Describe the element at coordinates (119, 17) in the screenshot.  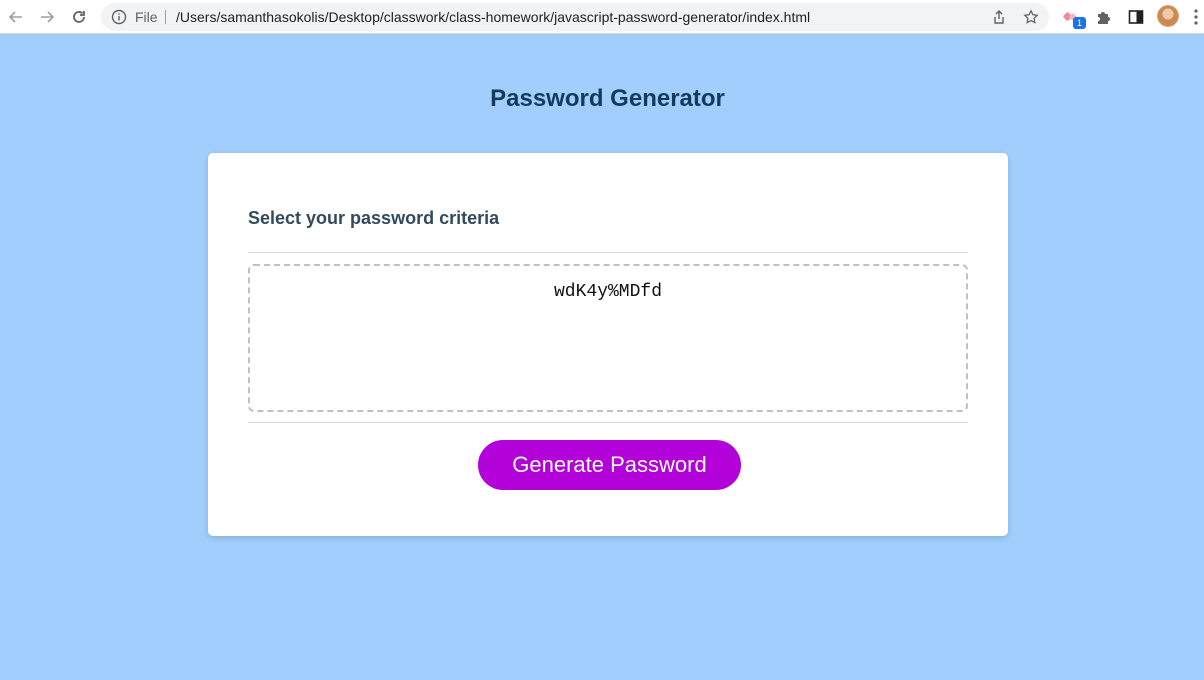
I see `info-icon` at that location.